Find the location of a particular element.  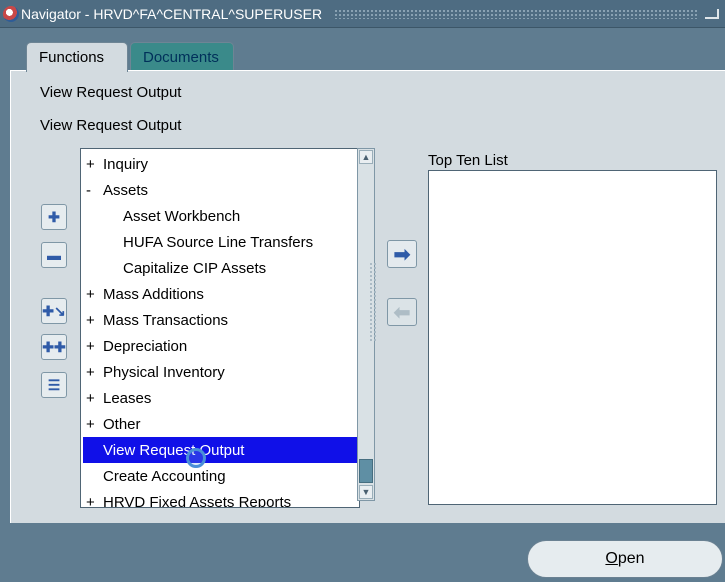

app-icon is located at coordinates (11, 13).